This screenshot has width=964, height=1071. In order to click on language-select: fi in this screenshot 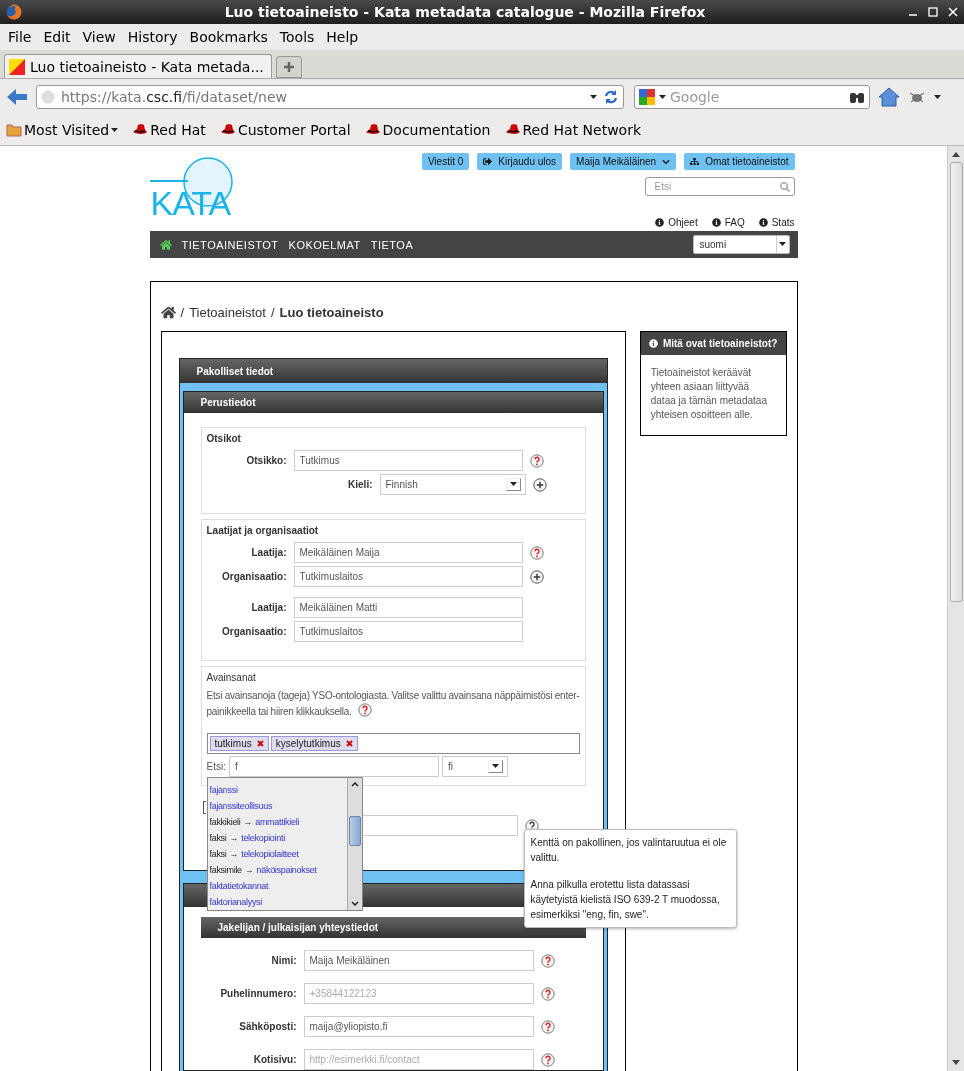, I will do `click(474, 766)`.